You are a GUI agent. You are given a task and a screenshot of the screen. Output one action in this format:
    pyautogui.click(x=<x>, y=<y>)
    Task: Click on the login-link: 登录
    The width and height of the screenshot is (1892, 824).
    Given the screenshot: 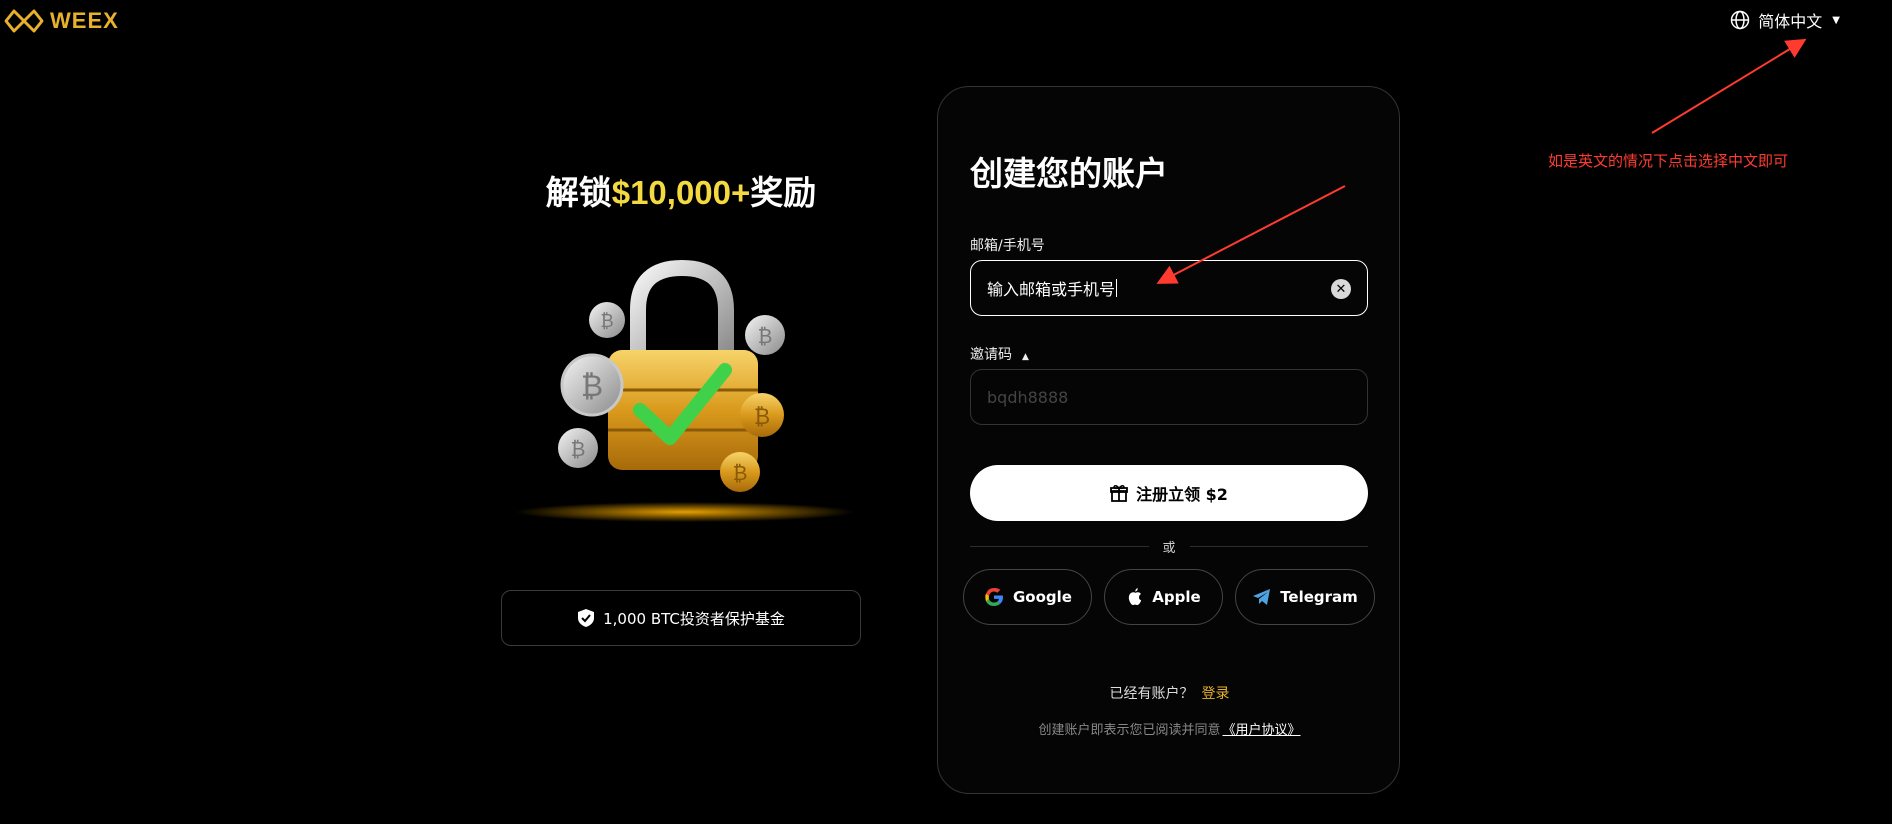 What is the action you would take?
    pyautogui.click(x=1216, y=694)
    